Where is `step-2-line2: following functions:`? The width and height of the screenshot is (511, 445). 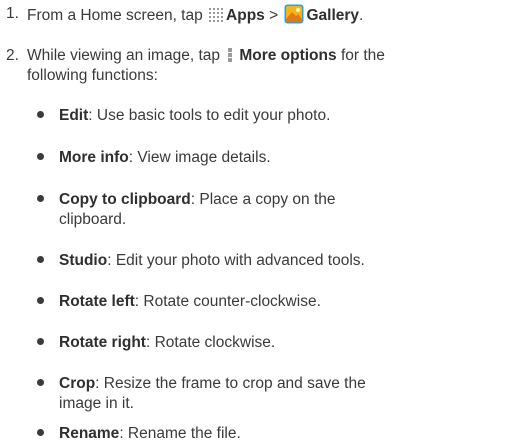 step-2-line2: following functions: is located at coordinates (92, 75).